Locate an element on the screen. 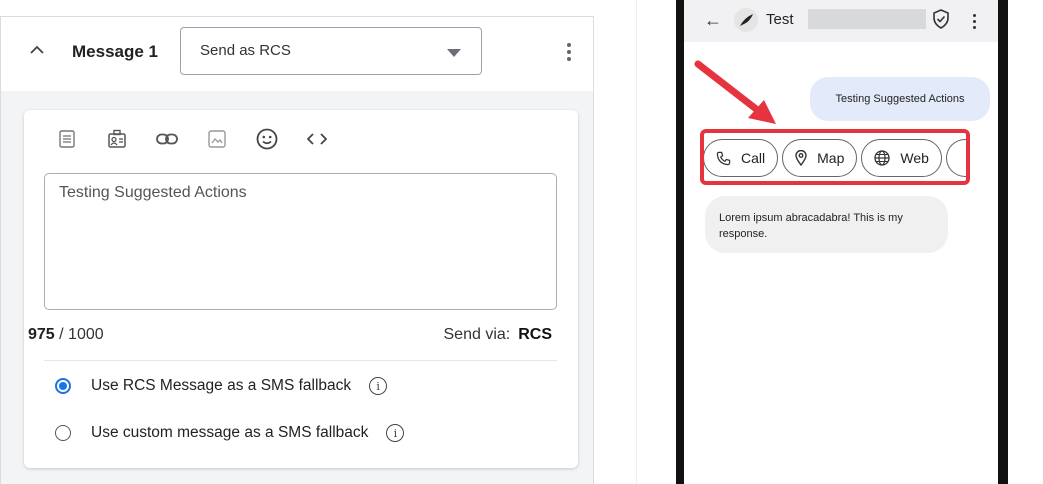 This screenshot has height=484, width=1043. message-header: Message 1 Send as RCS is located at coordinates (297, 54).